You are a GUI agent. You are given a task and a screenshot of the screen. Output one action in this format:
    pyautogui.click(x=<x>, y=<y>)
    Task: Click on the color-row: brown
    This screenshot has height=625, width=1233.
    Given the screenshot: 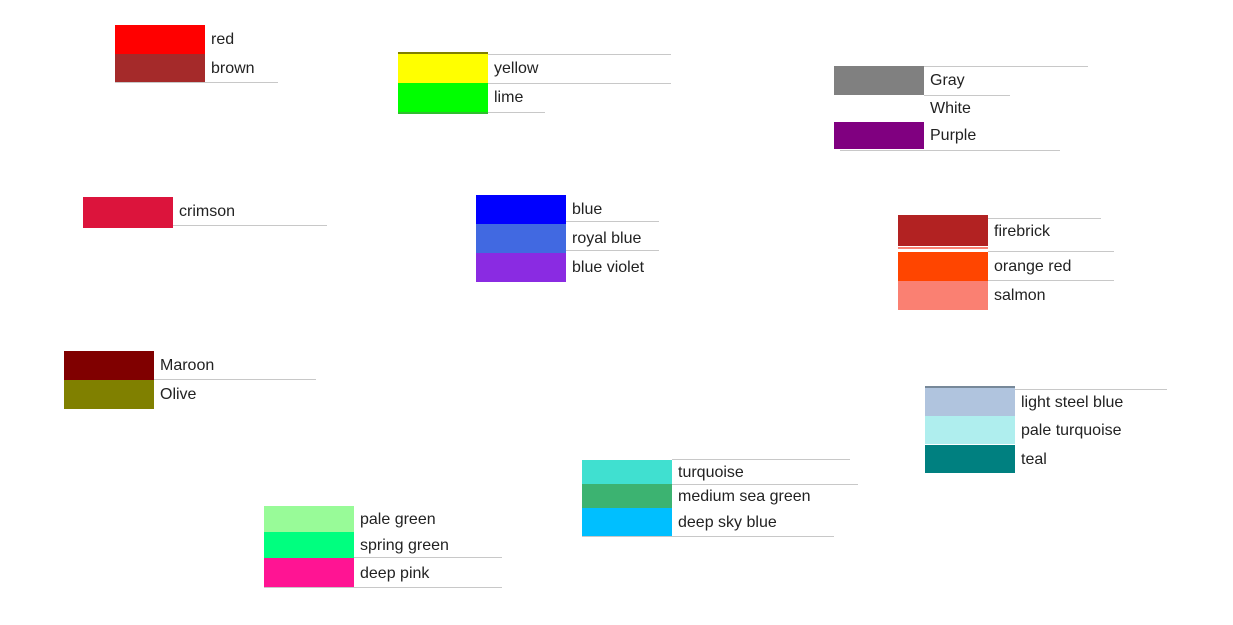 What is the action you would take?
    pyautogui.click(x=185, y=68)
    